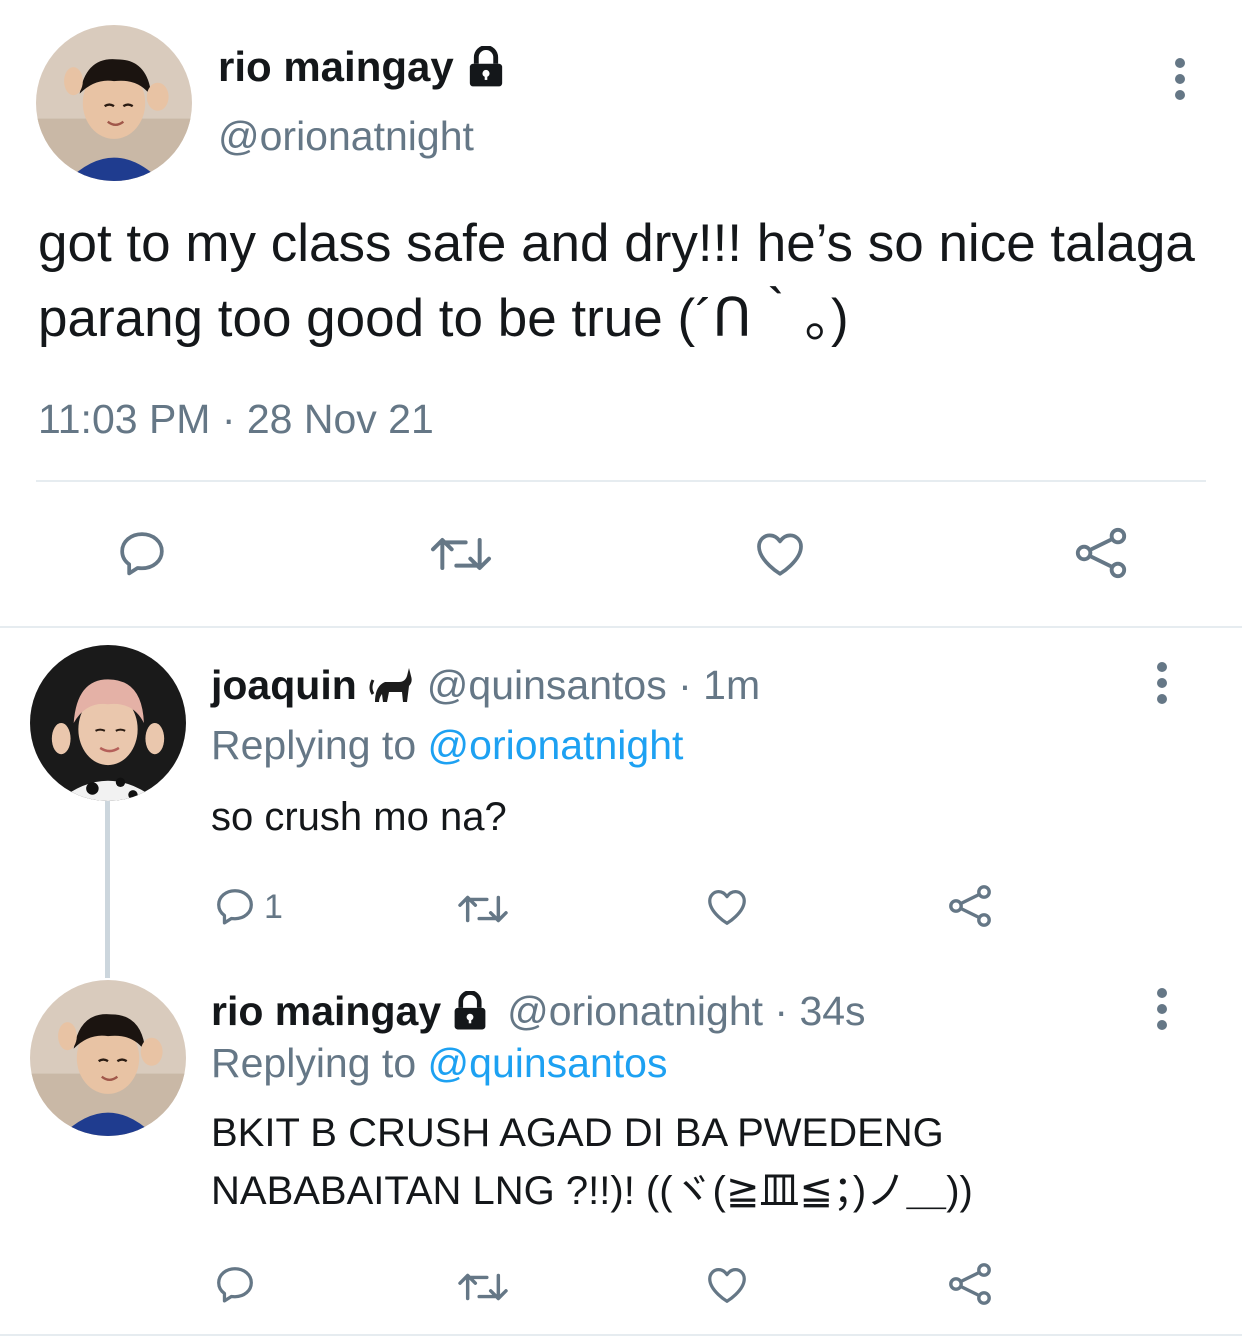 This screenshot has width=1242, height=1338. What do you see at coordinates (284, 685) in the screenshot?
I see `reply-display-name: joaquin` at bounding box center [284, 685].